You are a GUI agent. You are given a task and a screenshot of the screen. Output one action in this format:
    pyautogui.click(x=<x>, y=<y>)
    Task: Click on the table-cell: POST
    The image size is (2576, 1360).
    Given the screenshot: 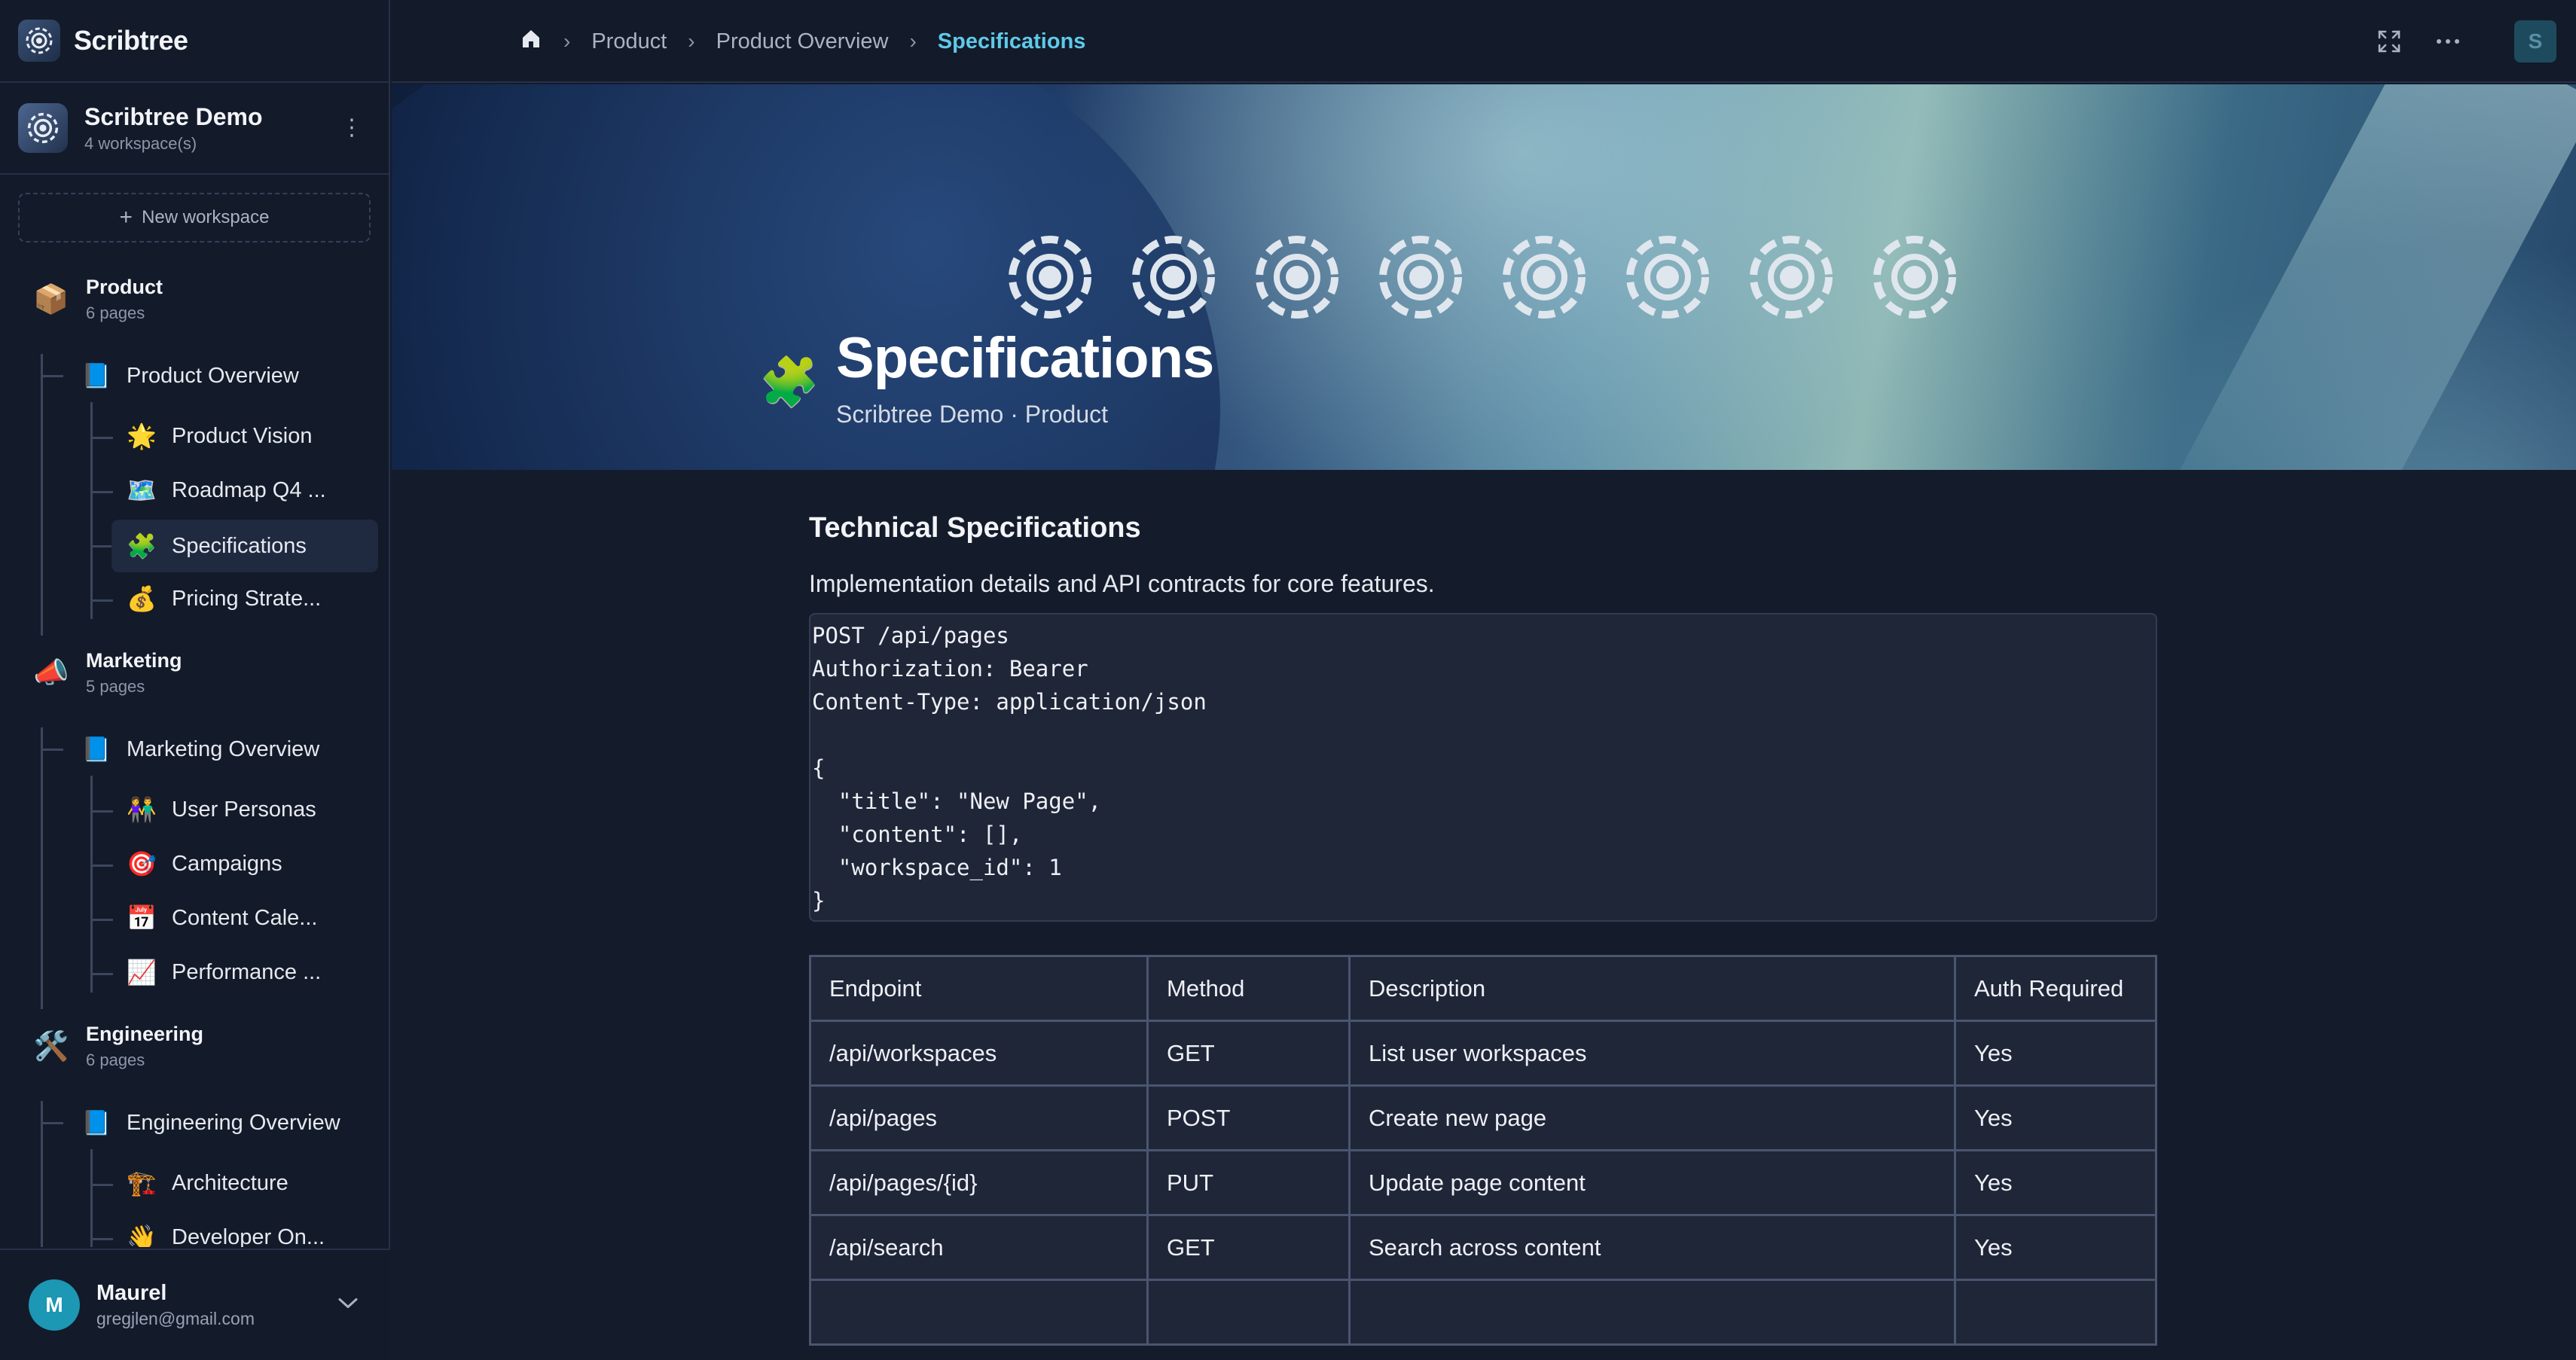 What is the action you would take?
    pyautogui.click(x=1248, y=1117)
    